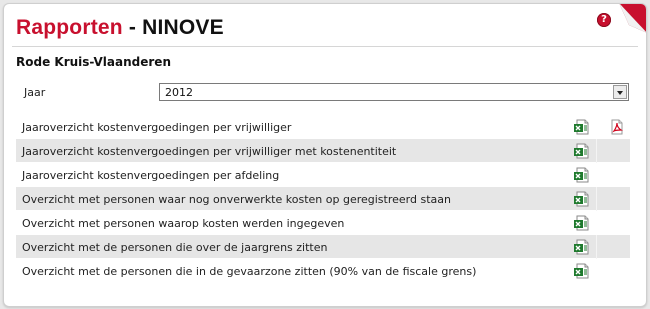 The height and width of the screenshot is (309, 650). I want to click on help-icon: ?, so click(604, 20).